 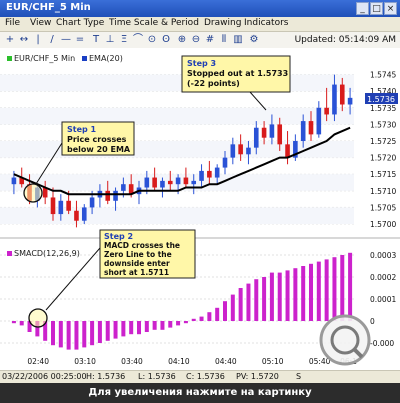 What do you see at coordinates (210, 40) in the screenshot?
I see `grid-icon: #` at bounding box center [210, 40].